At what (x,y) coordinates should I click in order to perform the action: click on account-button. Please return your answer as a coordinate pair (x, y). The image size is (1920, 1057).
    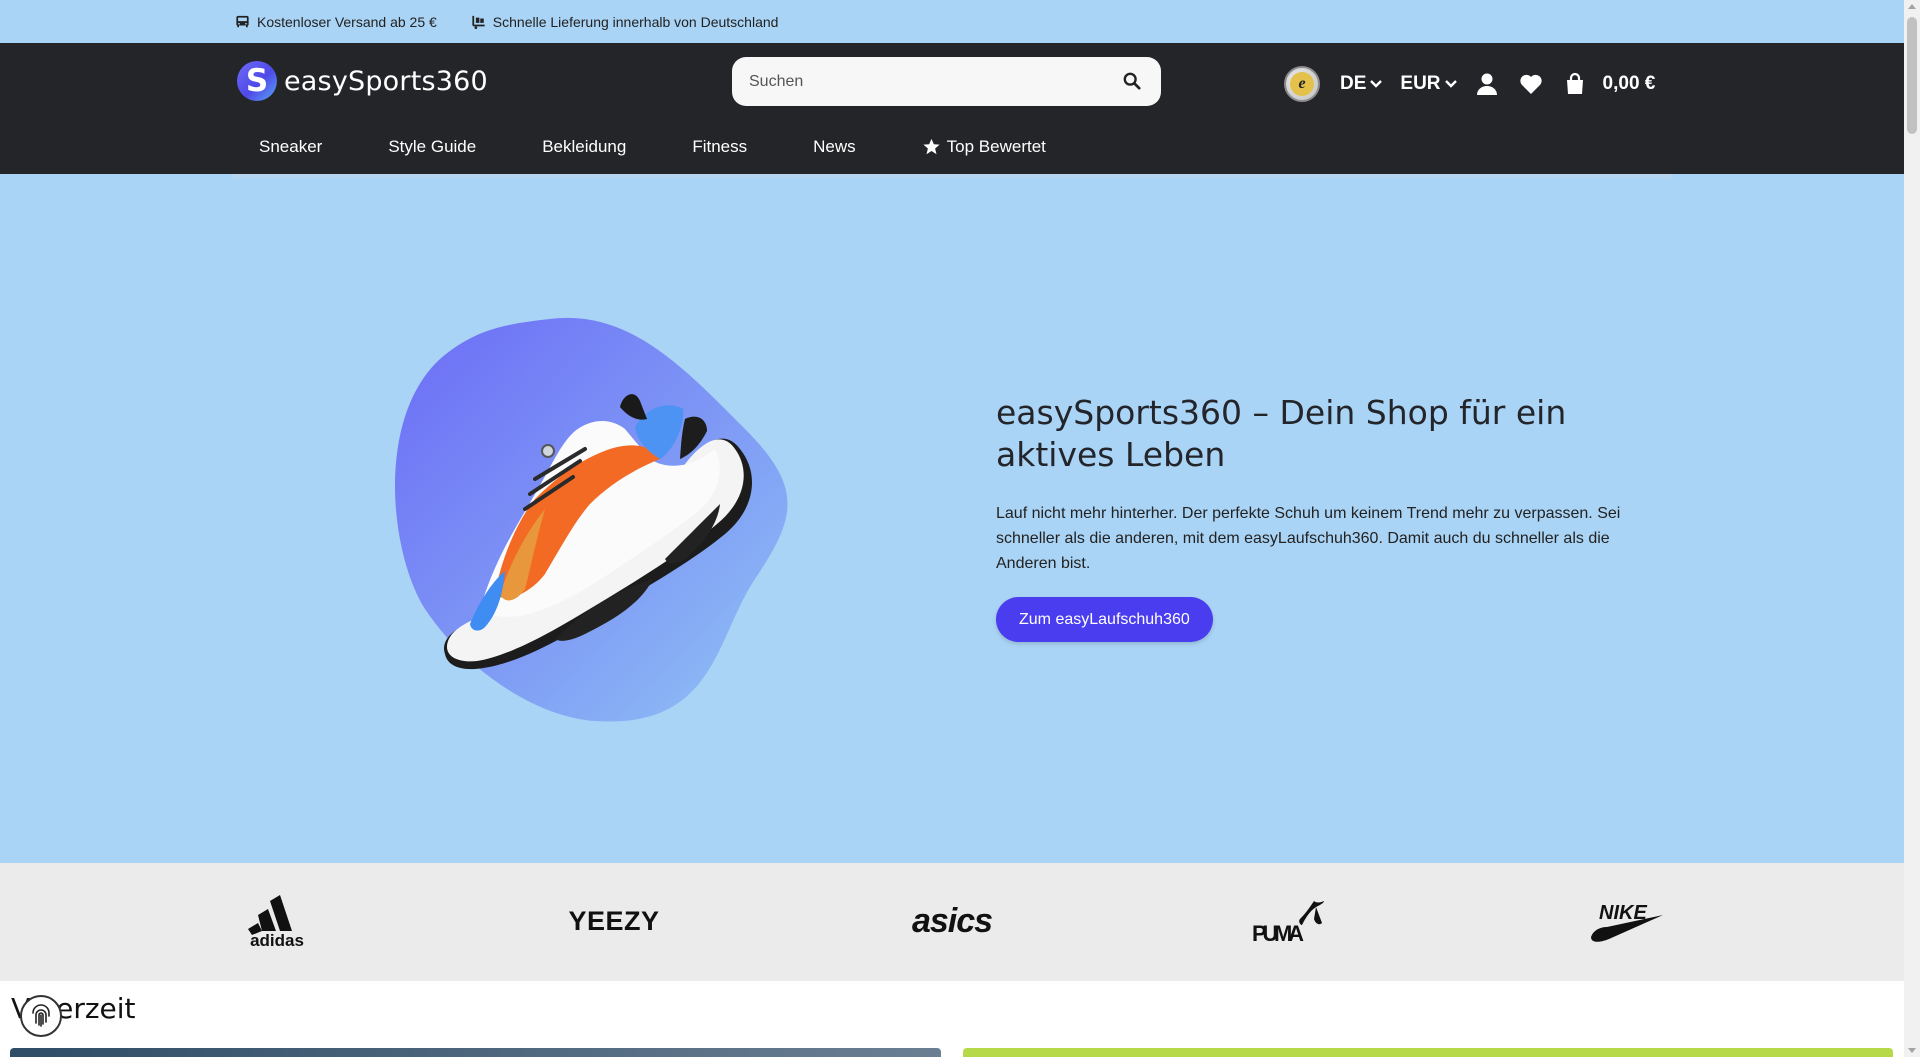
    Looking at the image, I should click on (1487, 84).